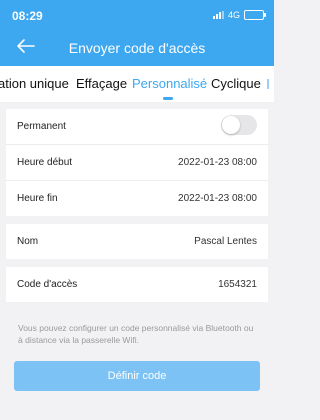  What do you see at coordinates (225, 241) in the screenshot?
I see `name-field: Pascal Lentes` at bounding box center [225, 241].